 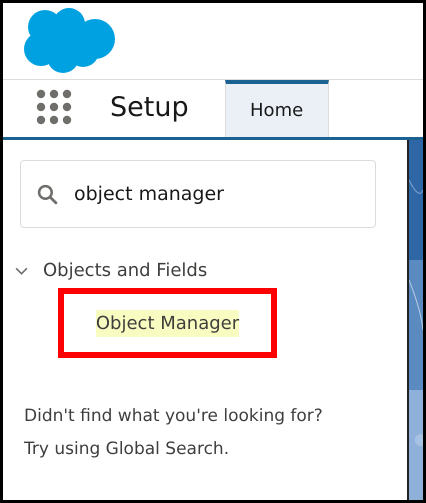 I want to click on search-icon, so click(x=47, y=194).